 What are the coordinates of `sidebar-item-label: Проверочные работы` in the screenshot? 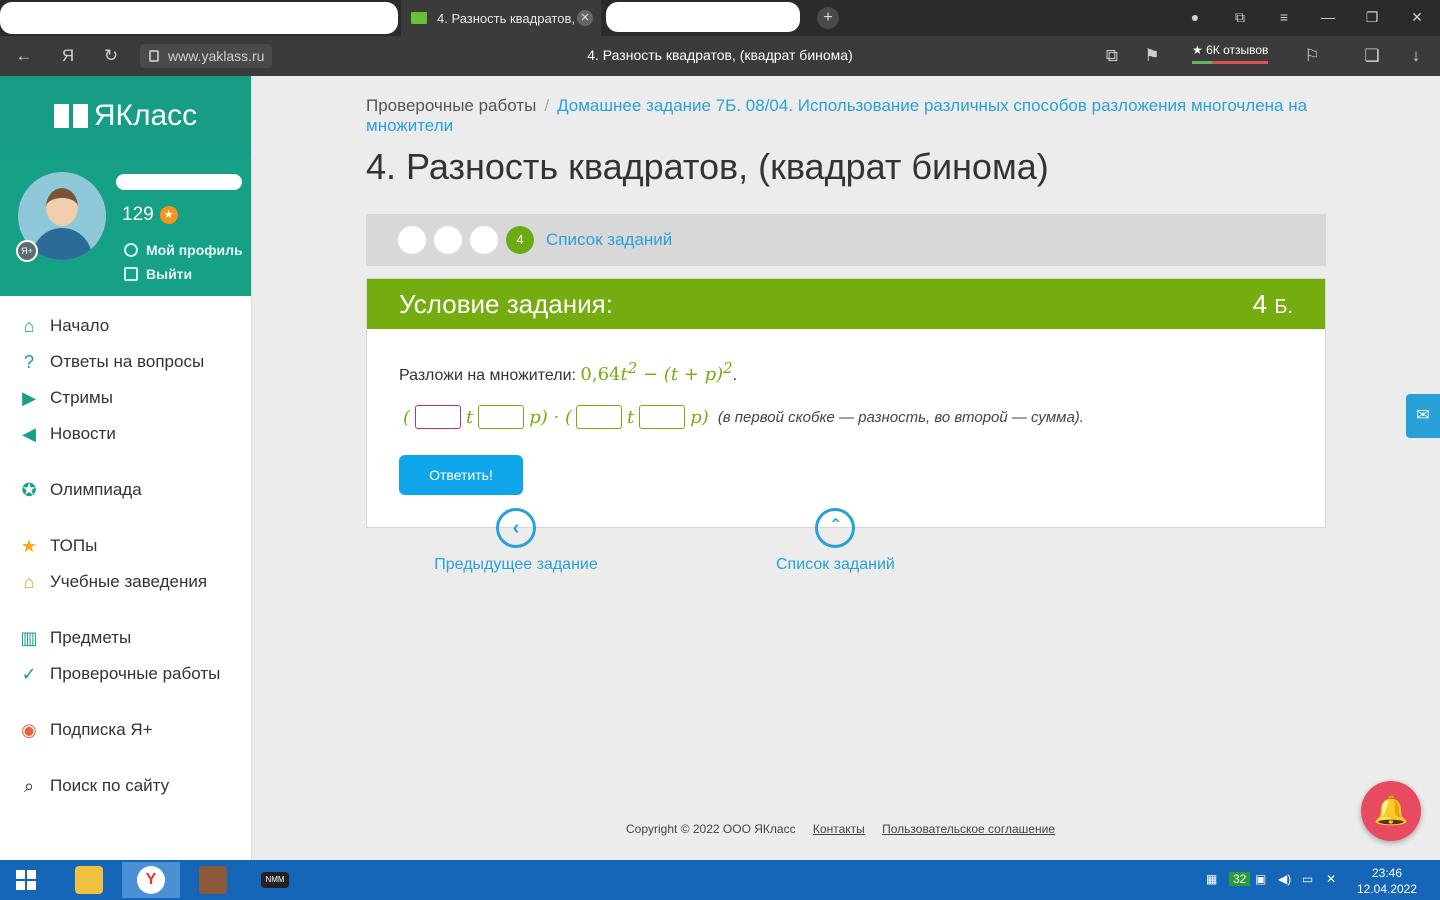 It's located at (135, 673).